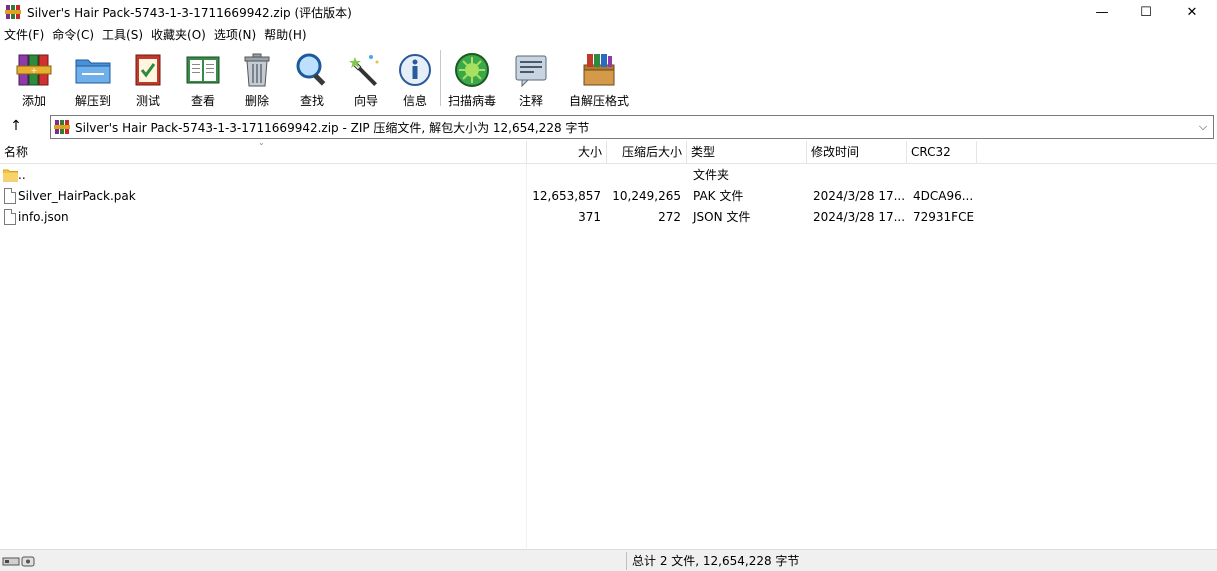  Describe the element at coordinates (718, 196) in the screenshot. I see `item-type: PAK 文件` at that location.